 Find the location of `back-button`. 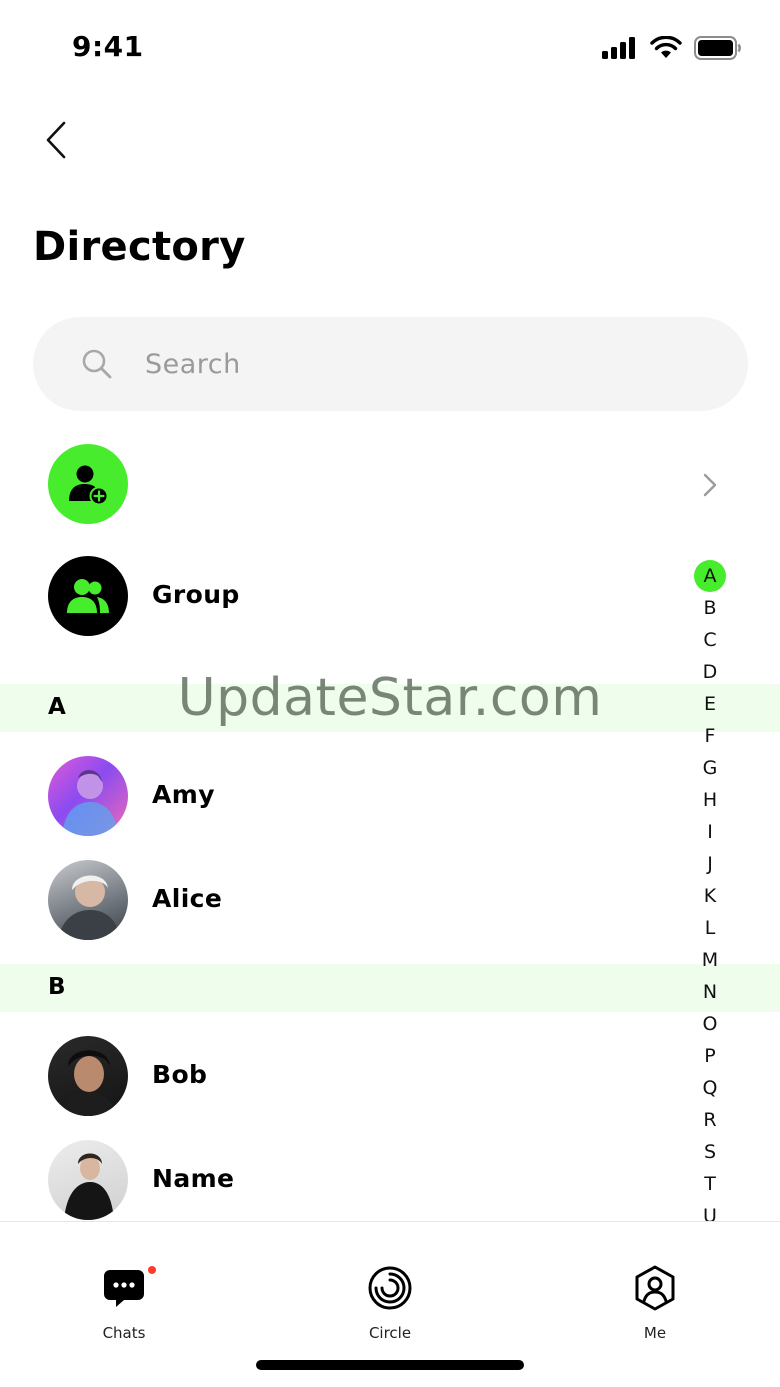

back-button is located at coordinates (56, 140).